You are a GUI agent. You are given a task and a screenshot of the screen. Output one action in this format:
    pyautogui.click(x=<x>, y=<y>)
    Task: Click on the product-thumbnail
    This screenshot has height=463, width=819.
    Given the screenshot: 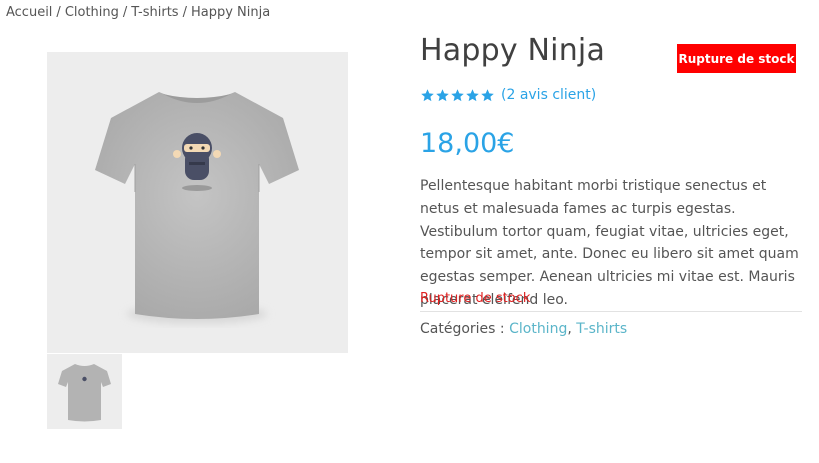 What is the action you would take?
    pyautogui.click(x=84, y=391)
    